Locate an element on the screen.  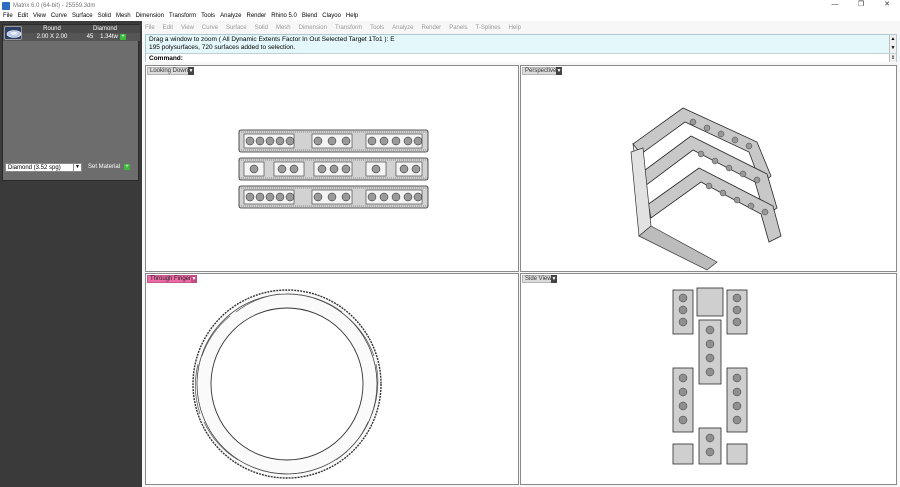
material-select-value: Diamond (3.52 spg) is located at coordinates (34, 168).